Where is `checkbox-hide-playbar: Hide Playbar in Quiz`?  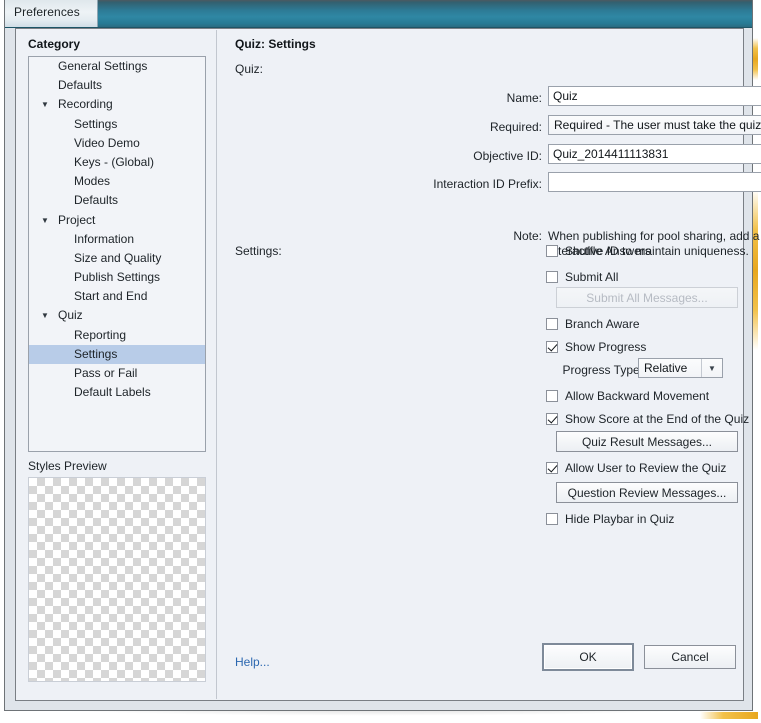
checkbox-hide-playbar: Hide Playbar in Quiz is located at coordinates (610, 519).